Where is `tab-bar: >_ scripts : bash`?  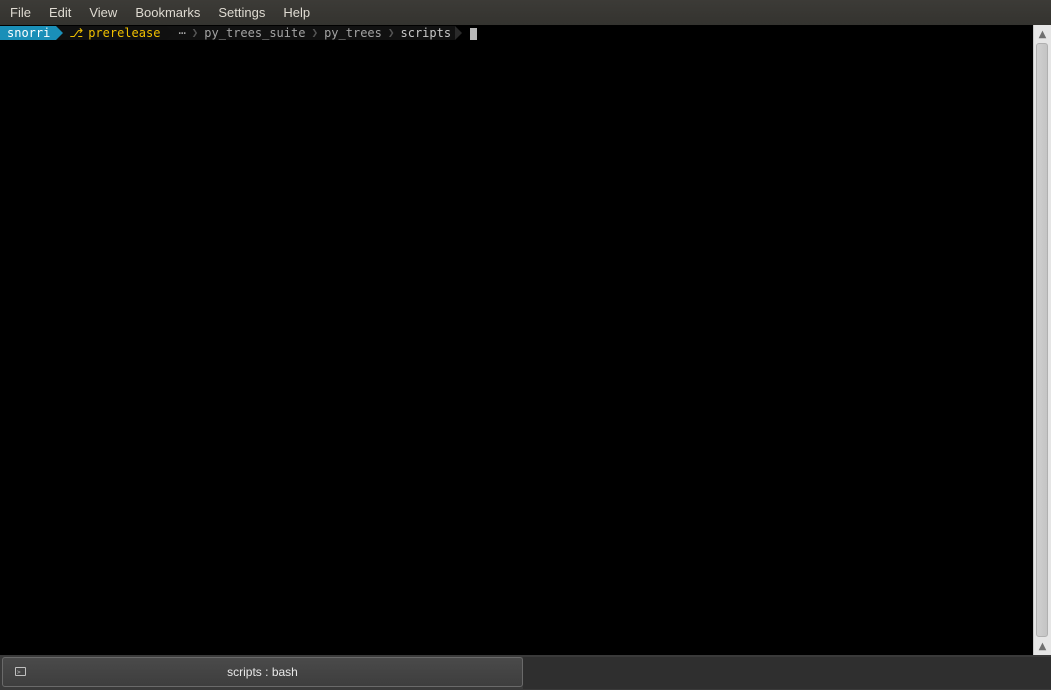
tab-bar: >_ scripts : bash is located at coordinates (525, 672).